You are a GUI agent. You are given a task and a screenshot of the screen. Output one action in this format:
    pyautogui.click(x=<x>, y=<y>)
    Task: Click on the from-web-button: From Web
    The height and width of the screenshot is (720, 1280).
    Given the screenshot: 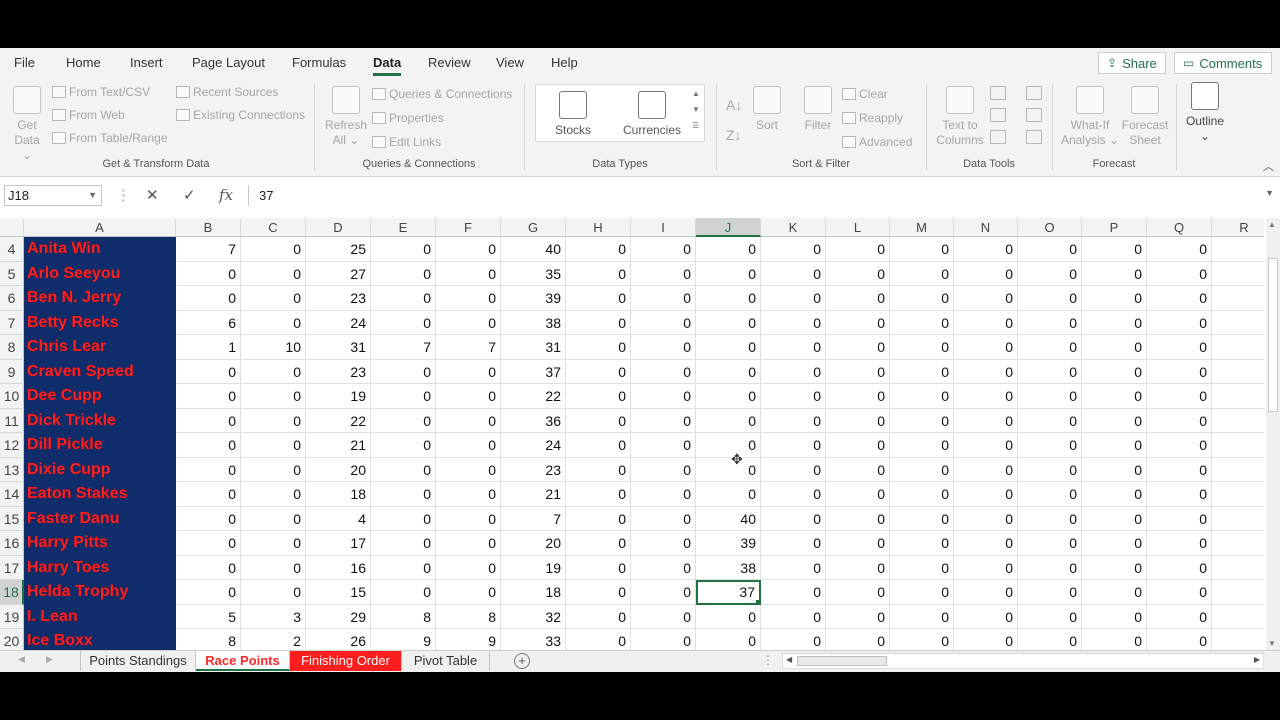 What is the action you would take?
    pyautogui.click(x=88, y=115)
    